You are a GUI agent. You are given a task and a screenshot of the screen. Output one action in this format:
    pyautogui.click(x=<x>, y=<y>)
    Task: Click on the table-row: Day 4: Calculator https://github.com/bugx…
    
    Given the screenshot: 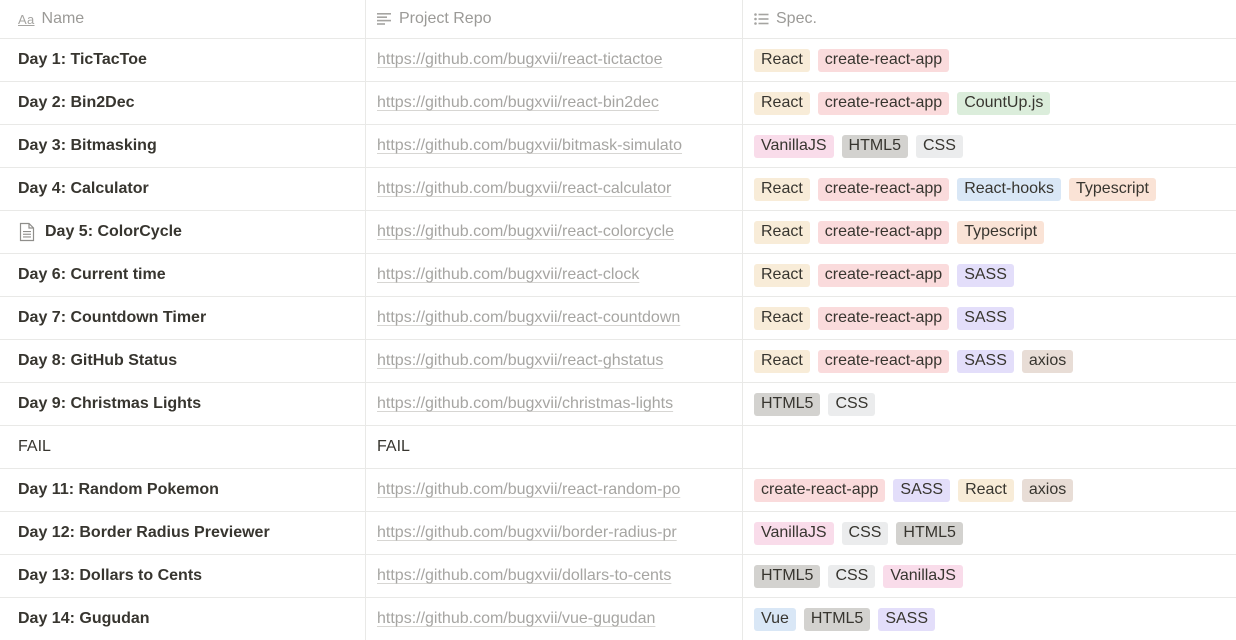 What is the action you would take?
    pyautogui.click(x=618, y=189)
    